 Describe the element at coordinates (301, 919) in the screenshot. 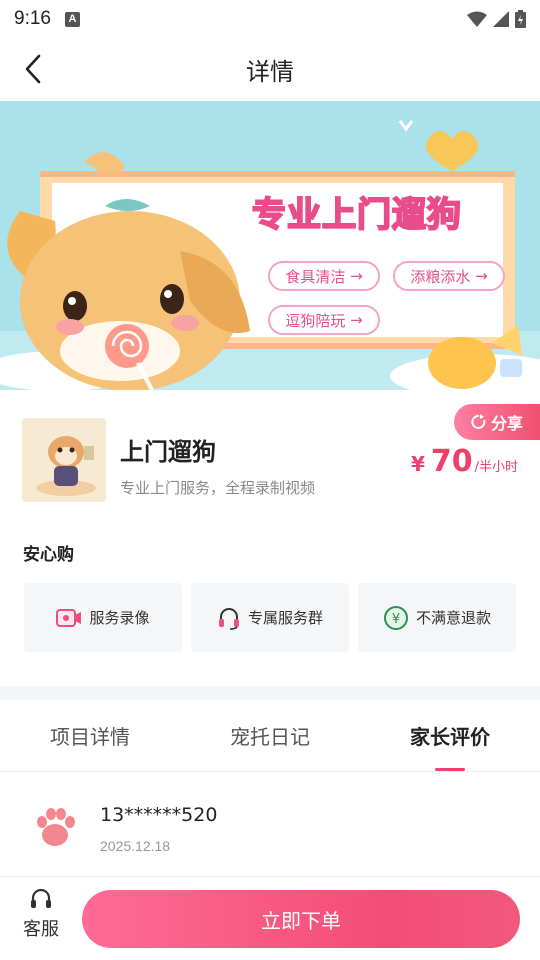

I see `order-now-button: 立即下单` at that location.